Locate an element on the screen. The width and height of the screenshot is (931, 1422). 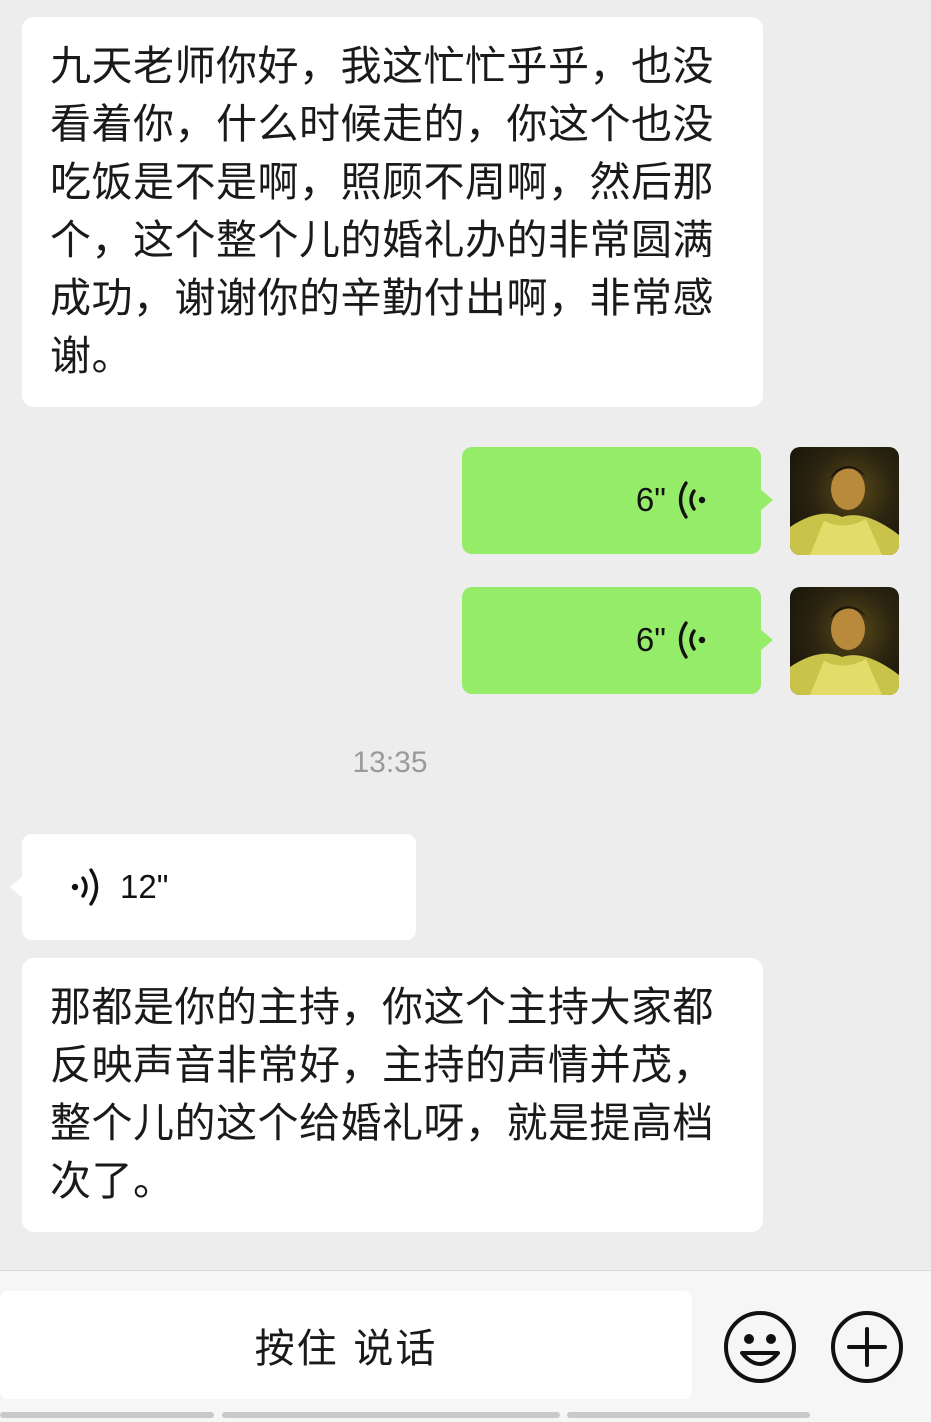
chat-input-bar: 按住 说话 is located at coordinates (465, 1346).